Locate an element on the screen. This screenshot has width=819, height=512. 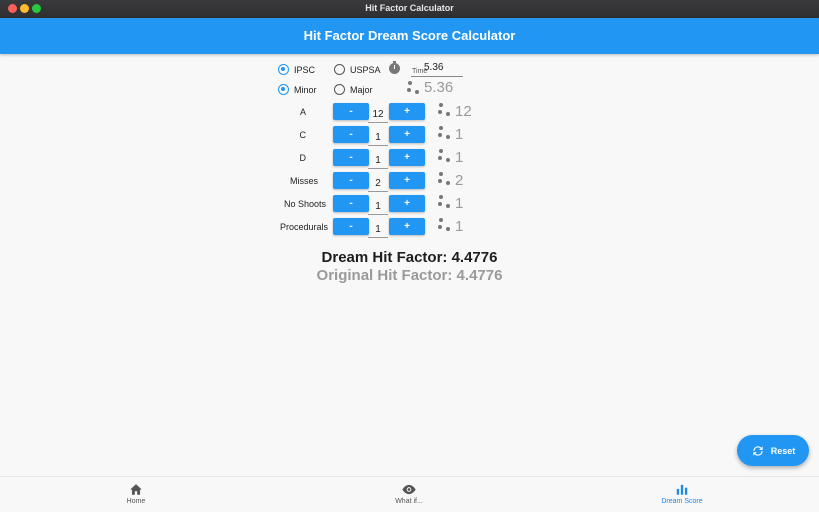
stopwatch-icon is located at coordinates (394, 67).